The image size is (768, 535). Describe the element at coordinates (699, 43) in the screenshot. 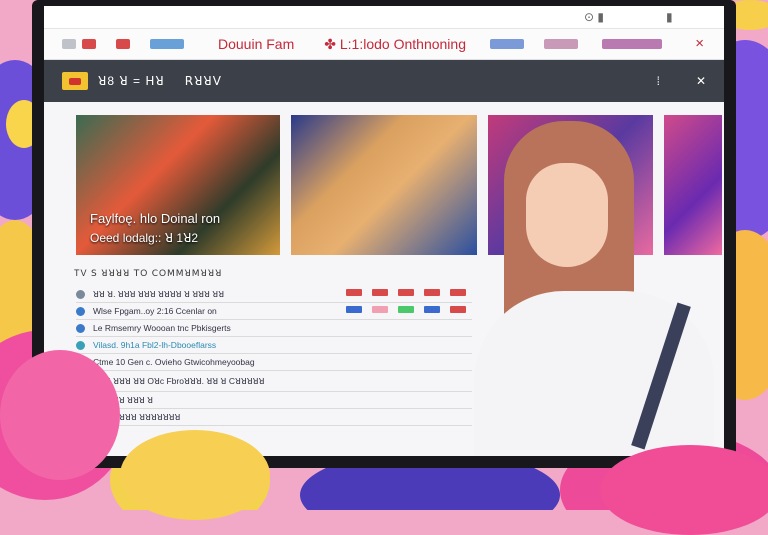

I see `close-icon: ×` at that location.